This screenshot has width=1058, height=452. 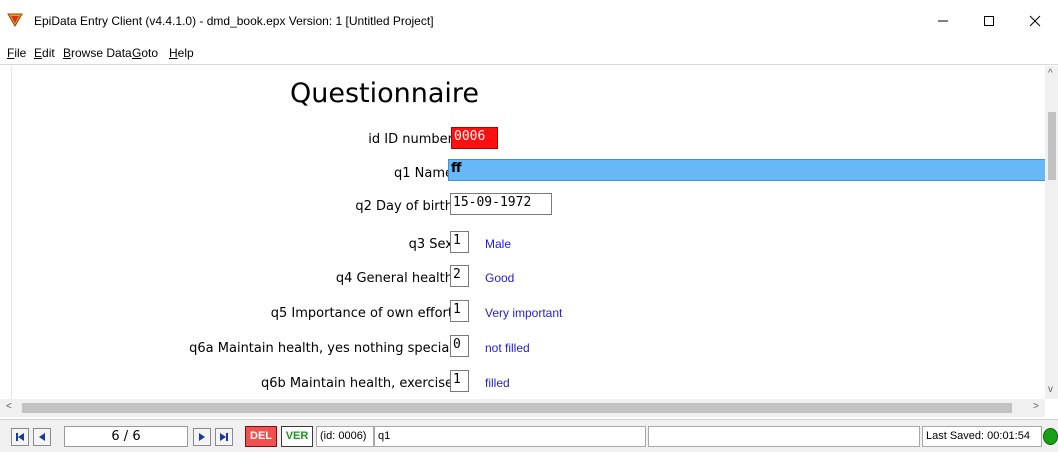 I want to click on close-icon, so click(x=1035, y=21).